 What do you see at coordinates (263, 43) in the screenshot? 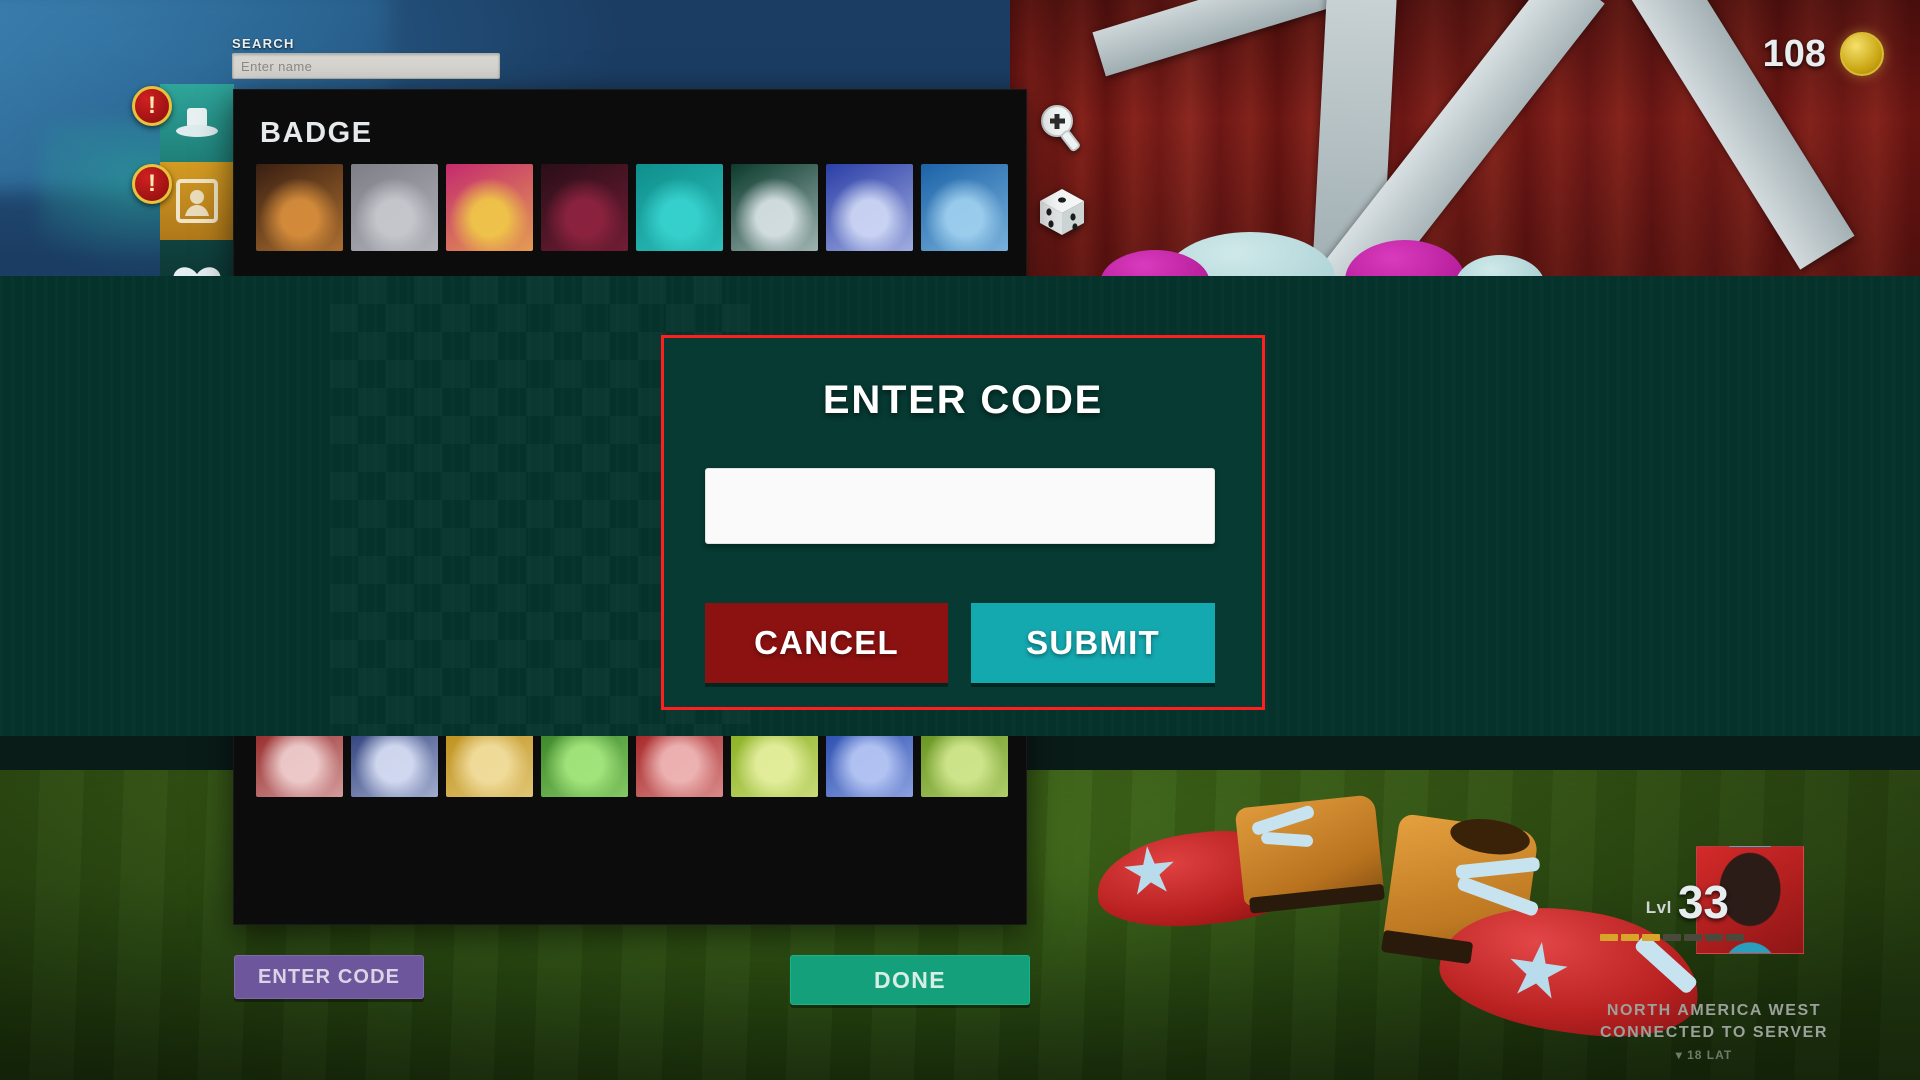
I see `search-label: SEARCH` at bounding box center [263, 43].